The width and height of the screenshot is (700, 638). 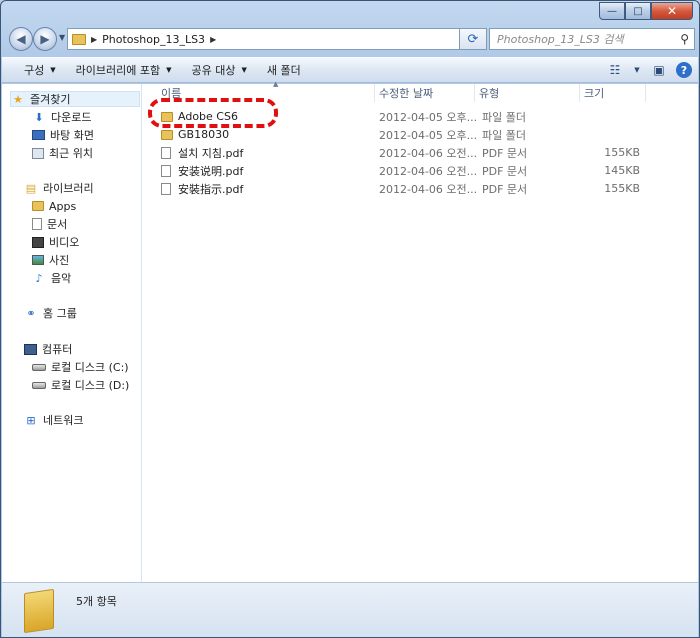 I want to click on sidebar-item-desktop: 바탕 화면, so click(x=63, y=135).